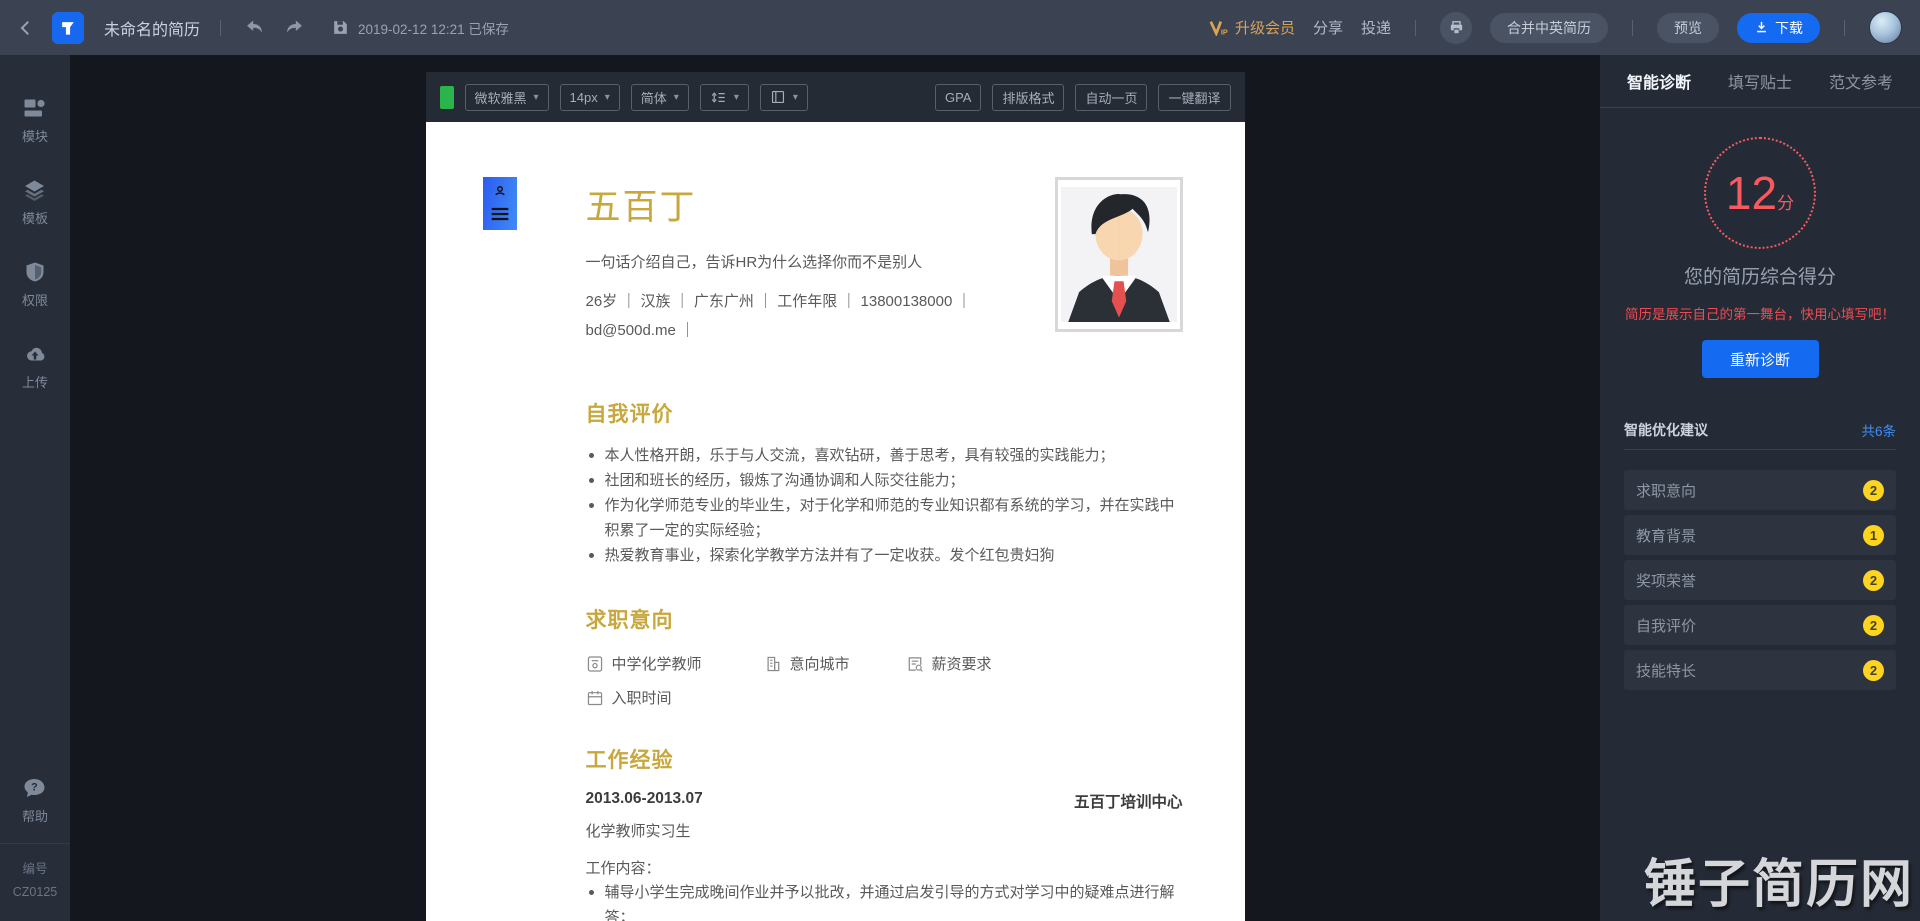  What do you see at coordinates (1760, 625) in the screenshot?
I see `suggestion-self-evaluation: 自我评价 2` at bounding box center [1760, 625].